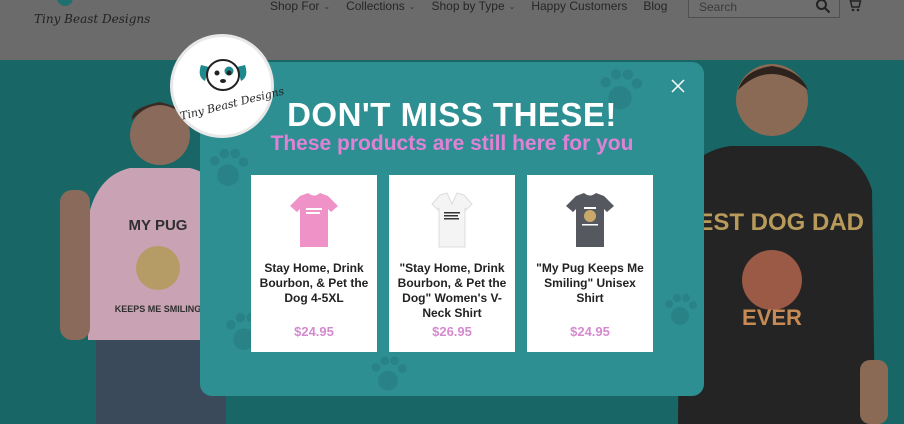  What do you see at coordinates (823, 7) in the screenshot?
I see `search-icon` at bounding box center [823, 7].